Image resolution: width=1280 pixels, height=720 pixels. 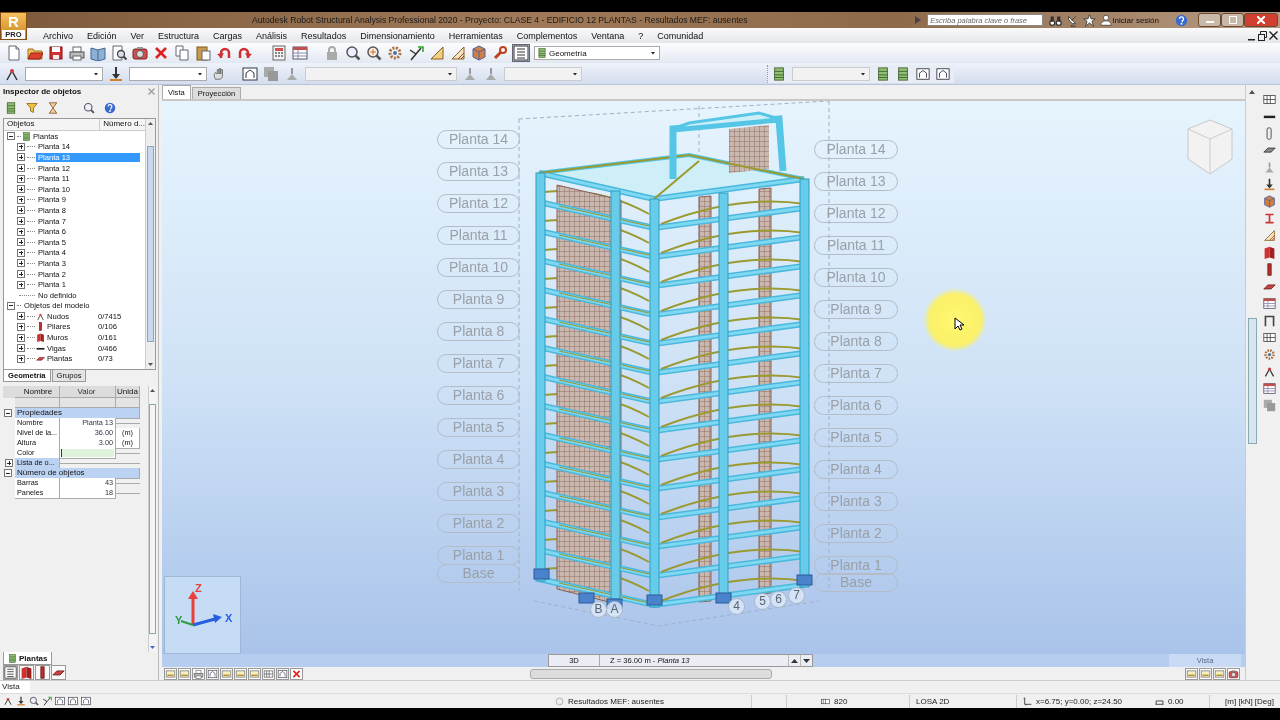 I want to click on column-header: Objetos, so click(x=52, y=124).